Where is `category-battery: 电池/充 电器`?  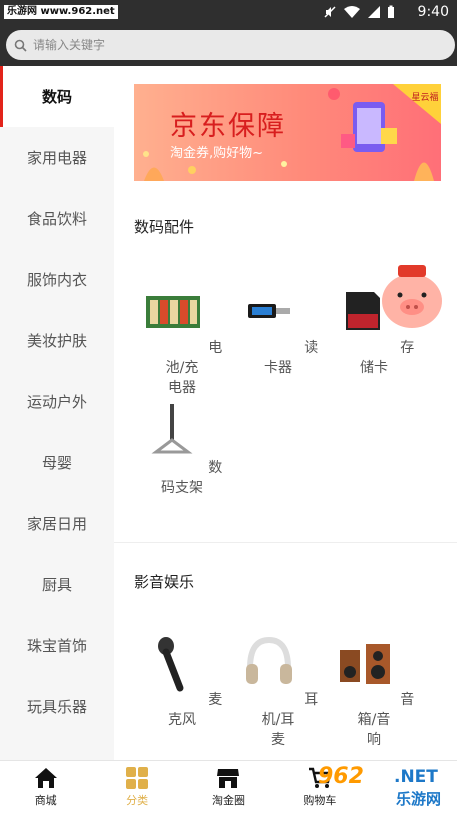 category-battery: 电池/充 电器 is located at coordinates (182, 339).